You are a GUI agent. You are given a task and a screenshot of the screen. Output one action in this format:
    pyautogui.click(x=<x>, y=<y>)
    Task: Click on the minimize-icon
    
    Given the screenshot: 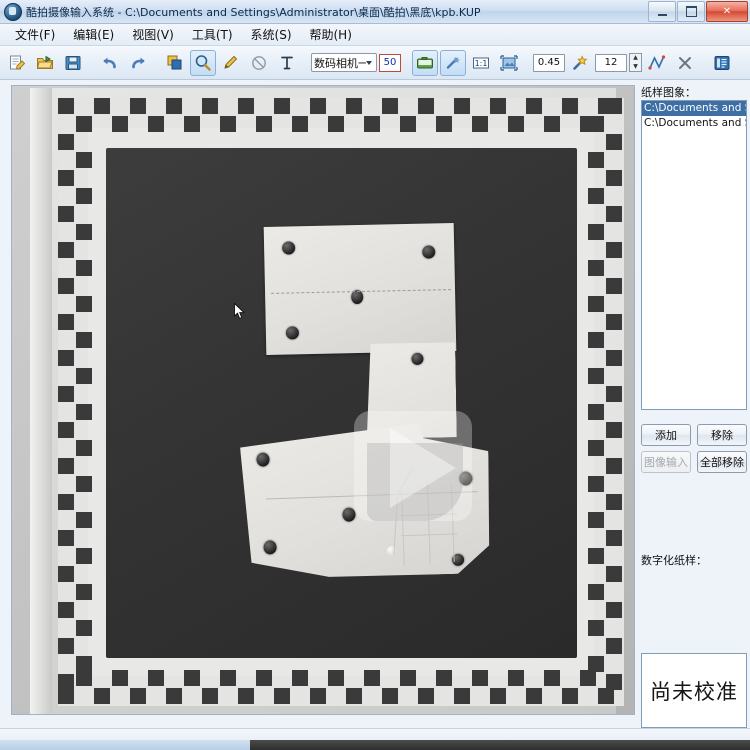 What is the action you would take?
    pyautogui.click(x=662, y=14)
    